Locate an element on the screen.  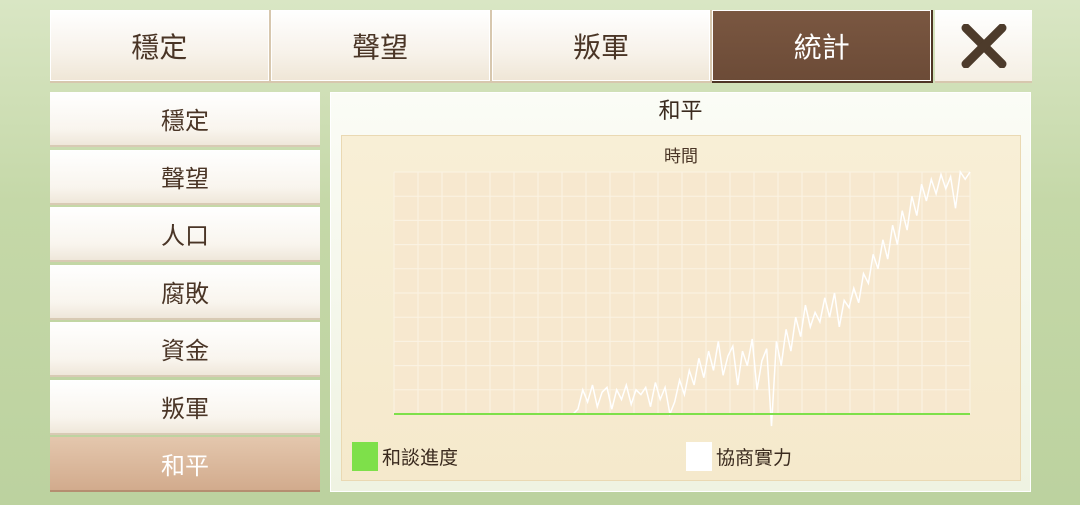
tab-reputation: 聲望 is located at coordinates (381, 46).